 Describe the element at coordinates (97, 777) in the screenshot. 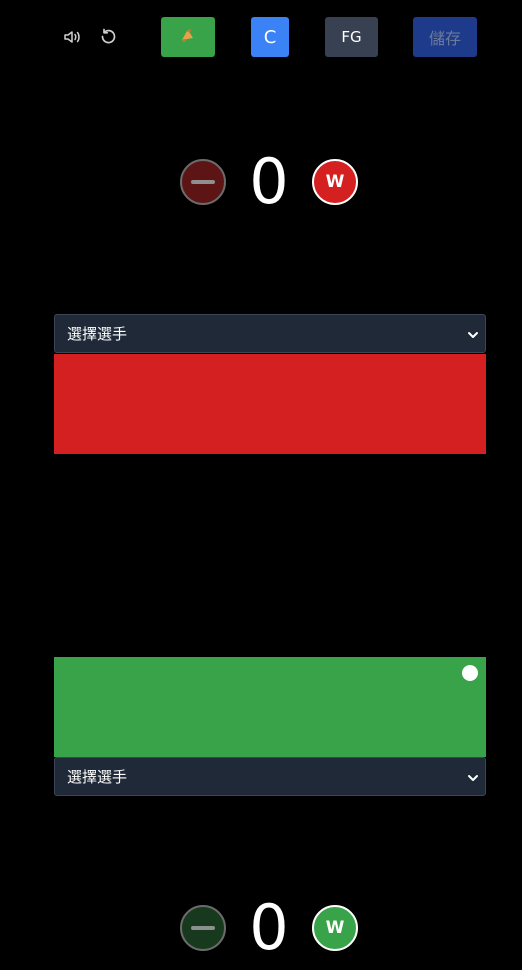

I see `bottom-player-select-value: 選擇選手` at that location.